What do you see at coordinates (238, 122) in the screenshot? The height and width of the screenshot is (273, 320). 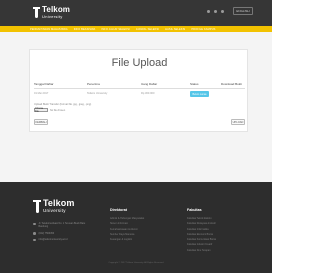 I see `upload-button: UPLOAD` at bounding box center [238, 122].